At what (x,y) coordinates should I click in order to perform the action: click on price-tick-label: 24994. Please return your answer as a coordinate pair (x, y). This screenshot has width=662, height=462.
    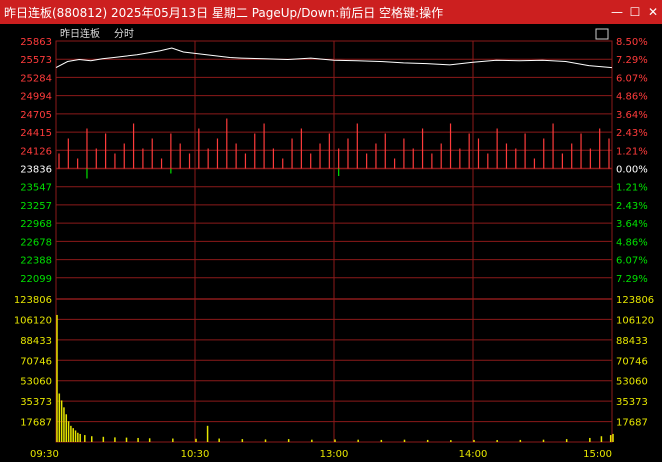
    Looking at the image, I should click on (36, 97).